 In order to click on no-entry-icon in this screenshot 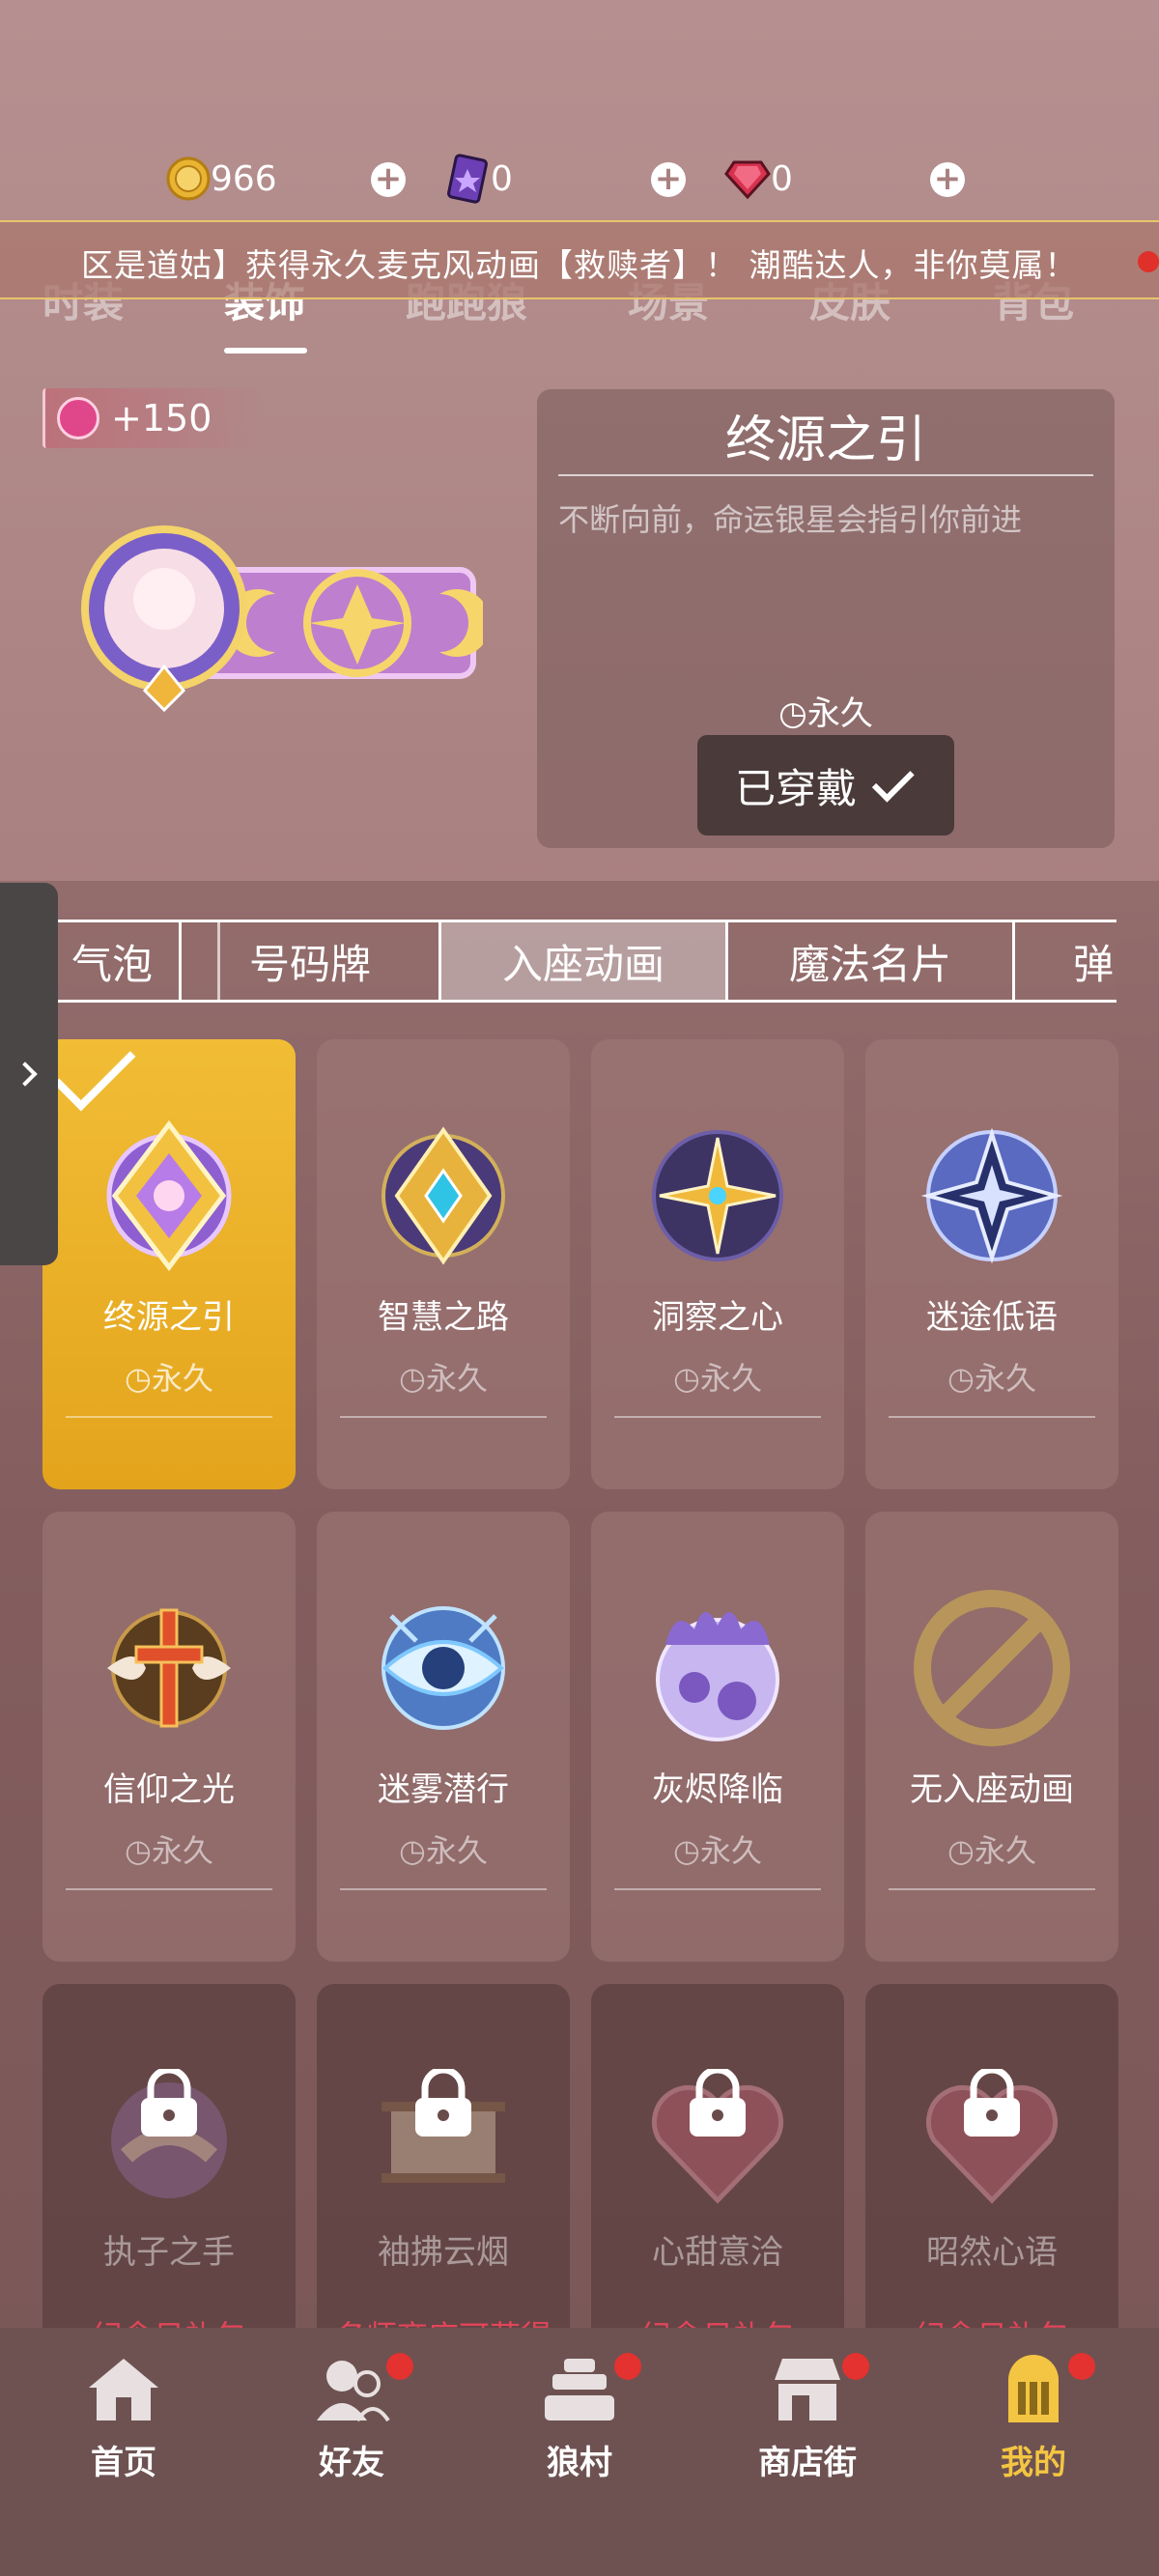, I will do `click(992, 1668)`.